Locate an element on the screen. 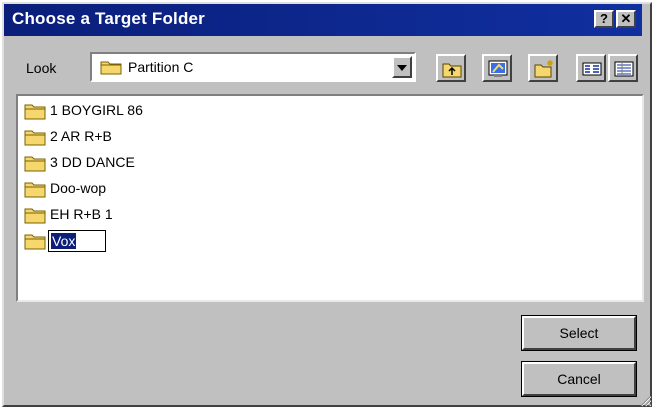 Image resolution: width=656 pixels, height=411 pixels. new-folder-button is located at coordinates (543, 68).